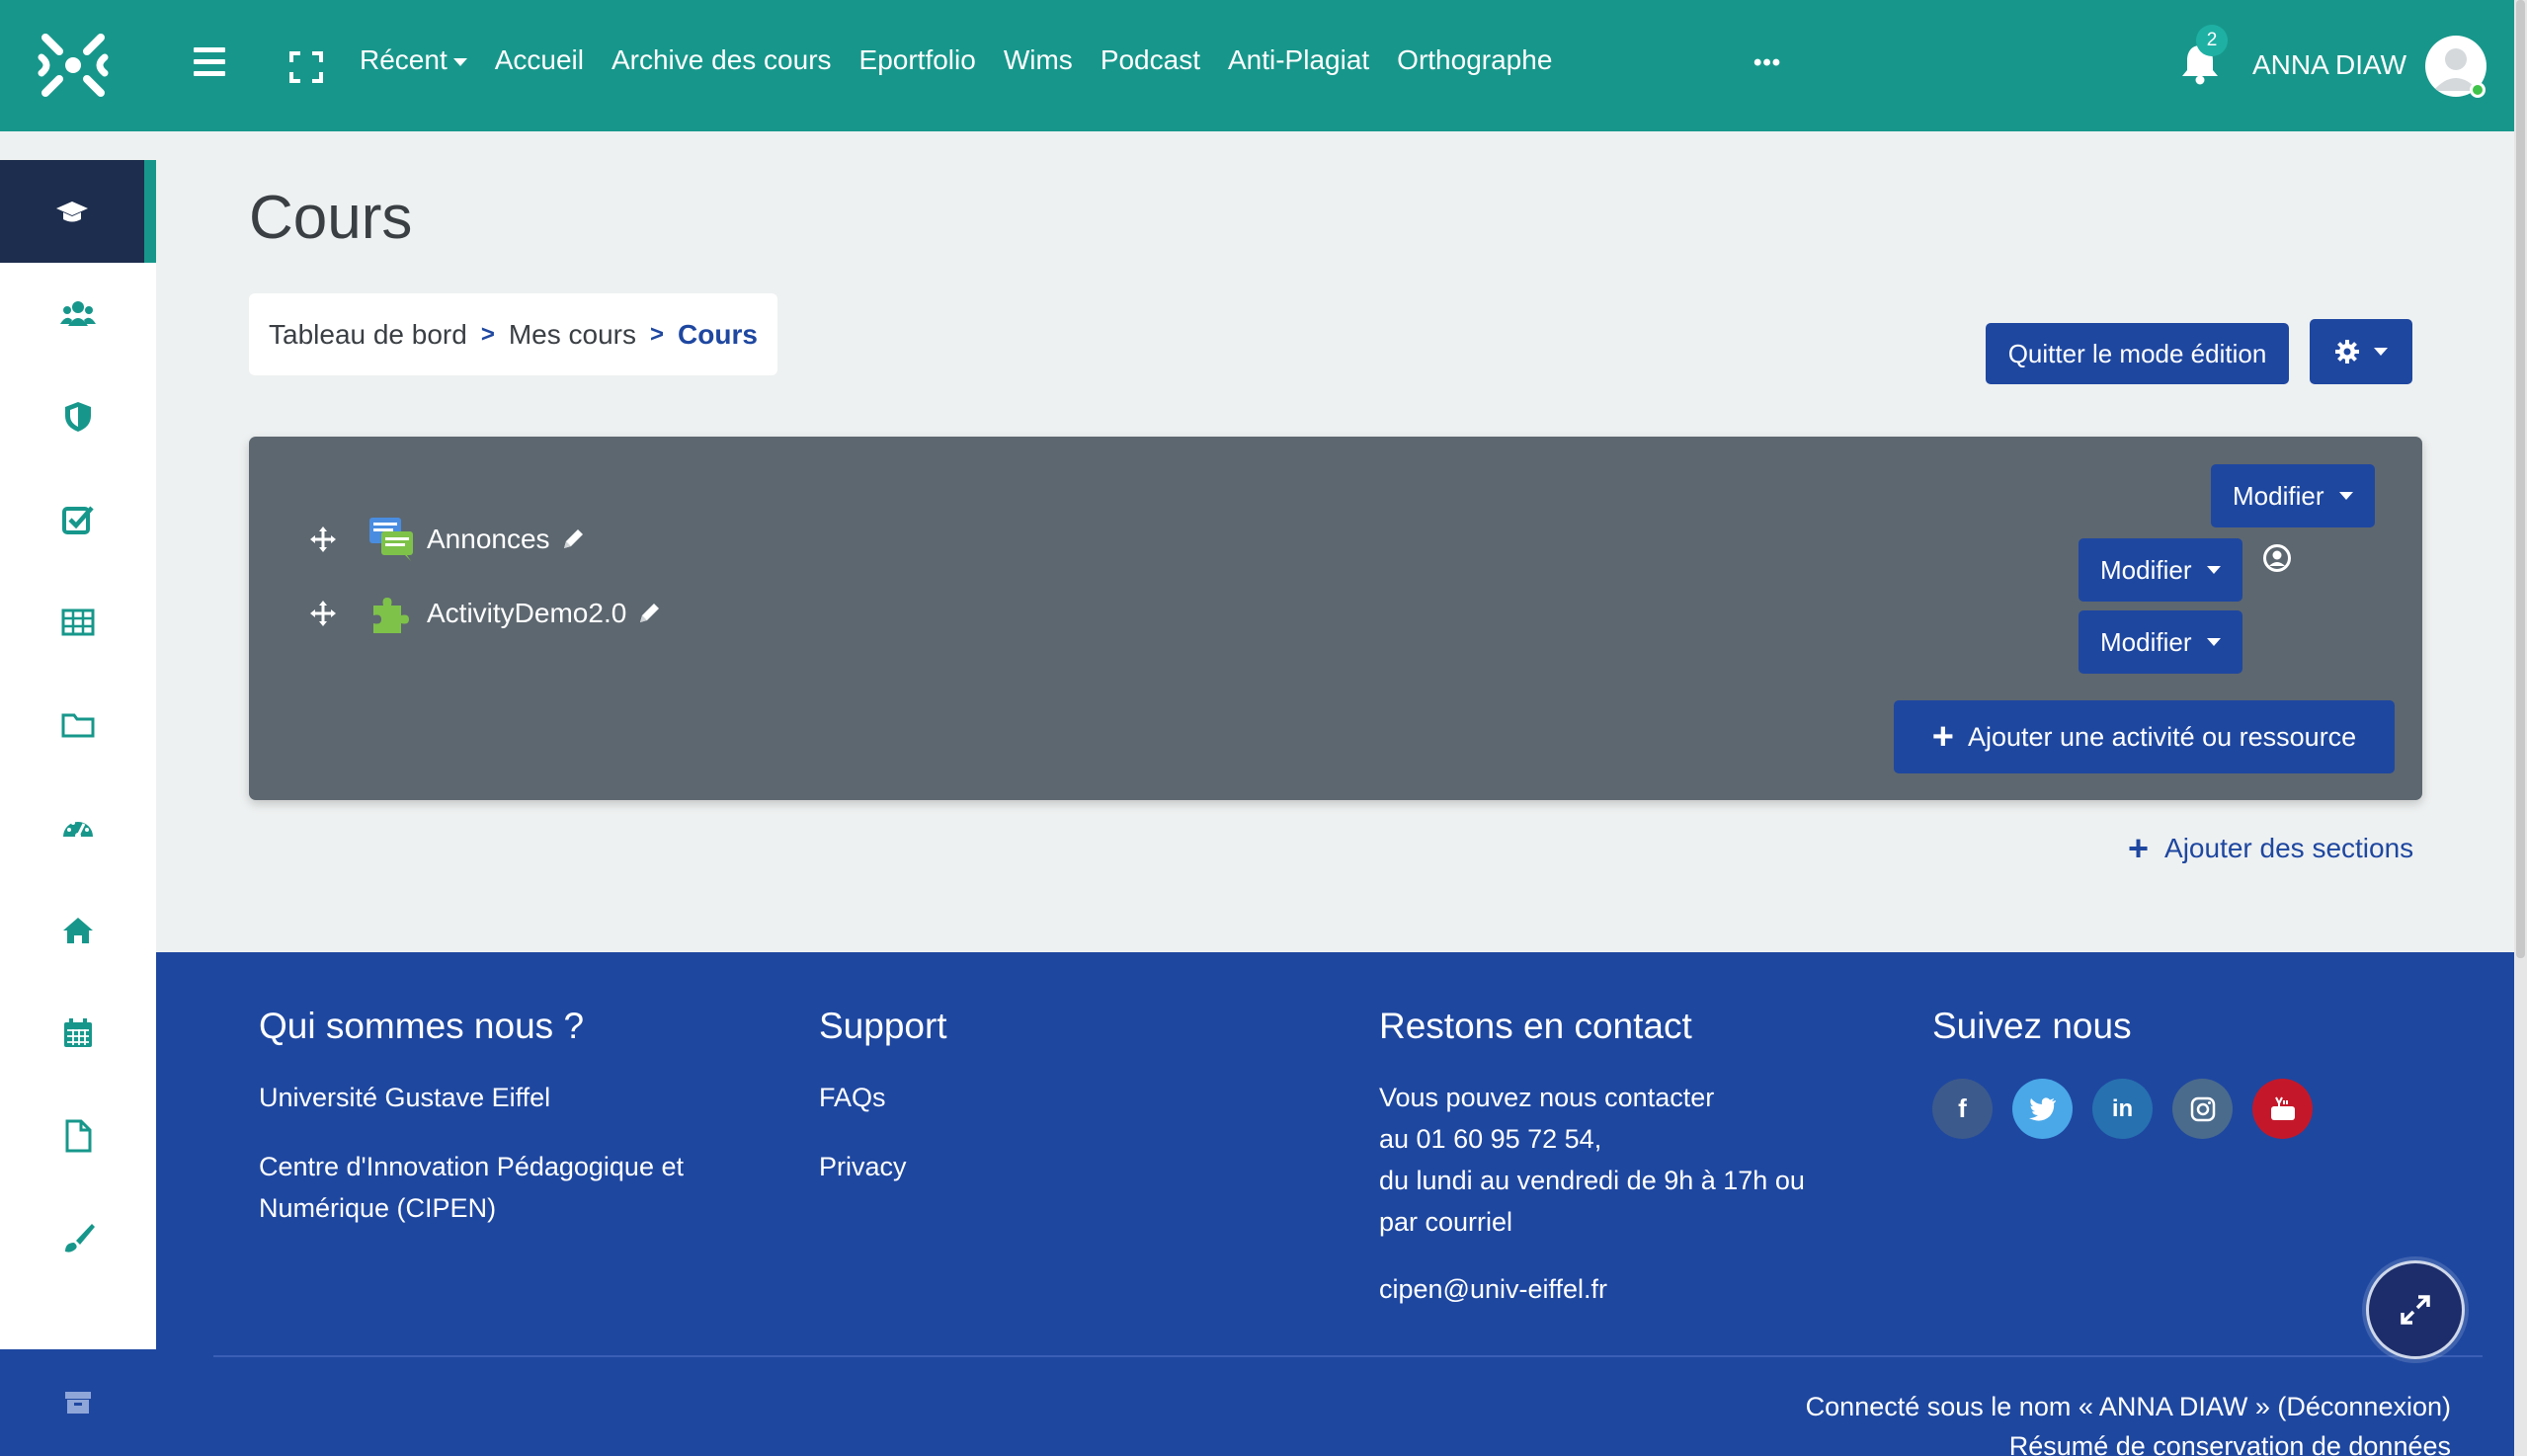 This screenshot has width=2527, height=1456. I want to click on add-activity-button: + Ajouter une activité ou ressource, so click(2144, 736).